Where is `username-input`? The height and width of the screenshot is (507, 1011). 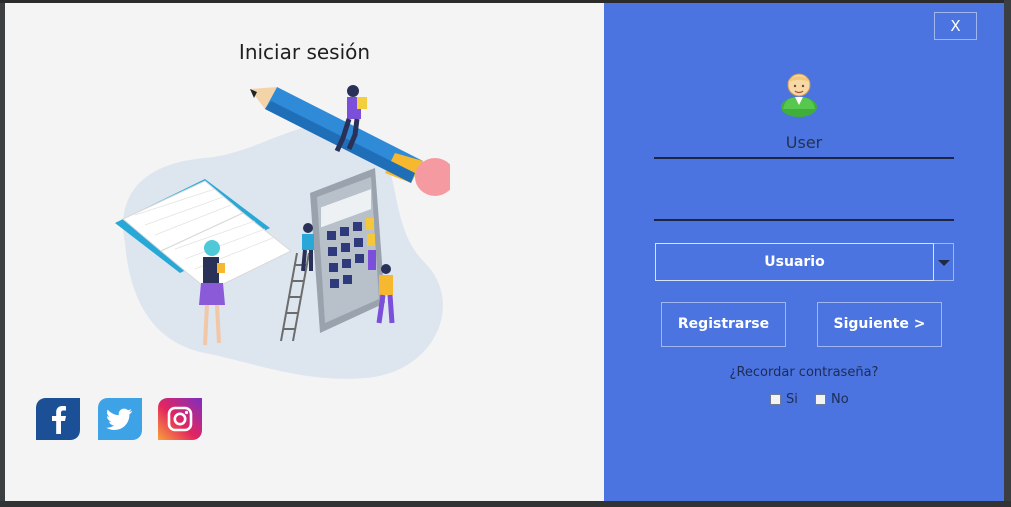 username-input is located at coordinates (804, 143).